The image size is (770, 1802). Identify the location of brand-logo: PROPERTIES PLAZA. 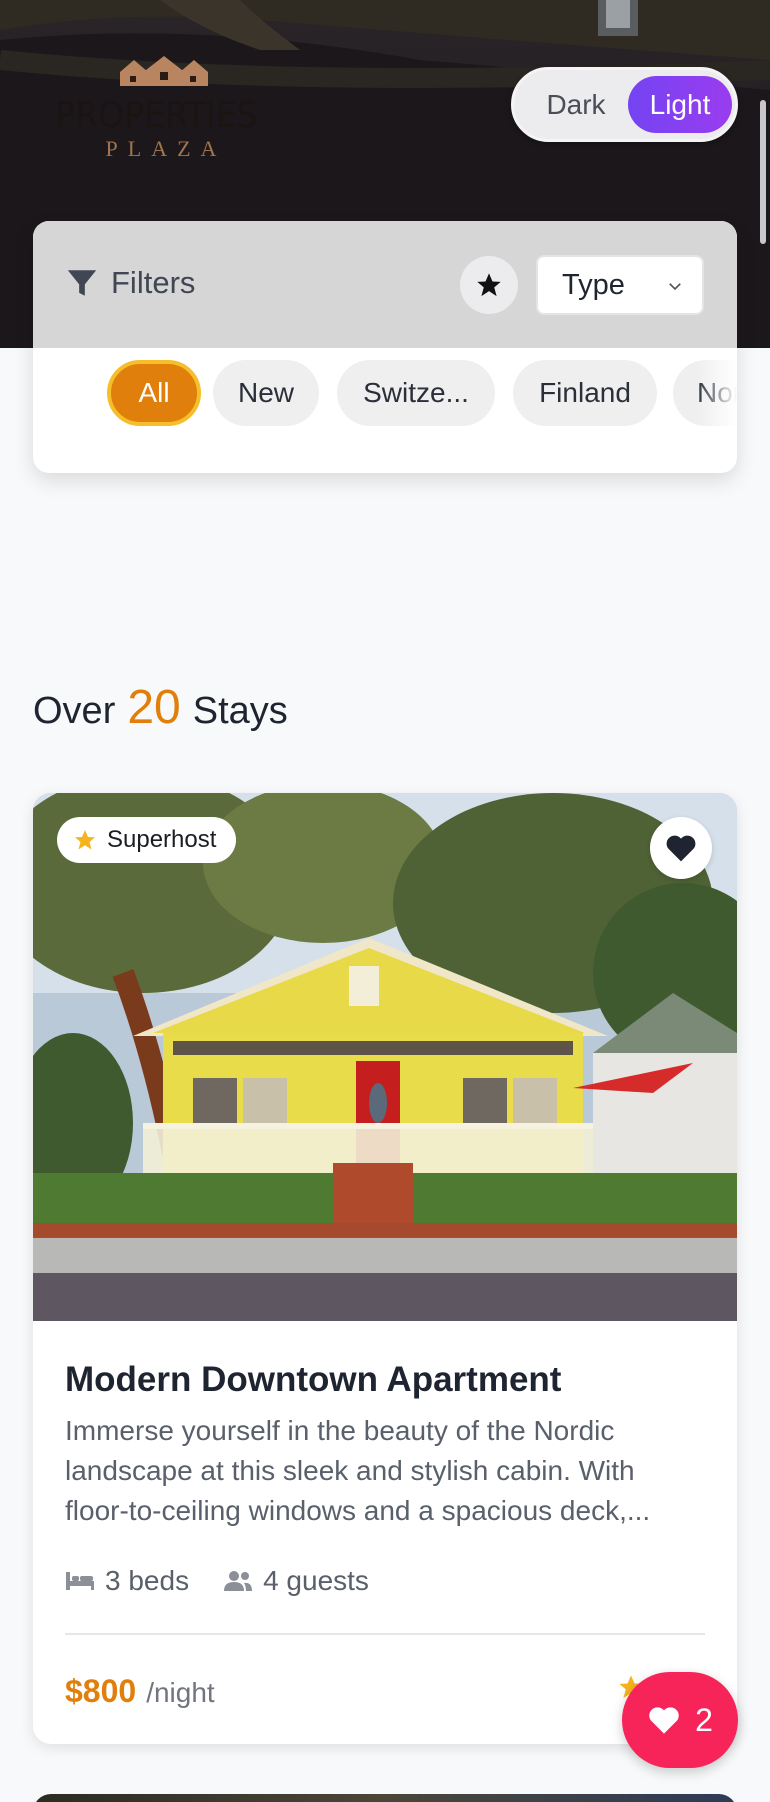
(166, 107).